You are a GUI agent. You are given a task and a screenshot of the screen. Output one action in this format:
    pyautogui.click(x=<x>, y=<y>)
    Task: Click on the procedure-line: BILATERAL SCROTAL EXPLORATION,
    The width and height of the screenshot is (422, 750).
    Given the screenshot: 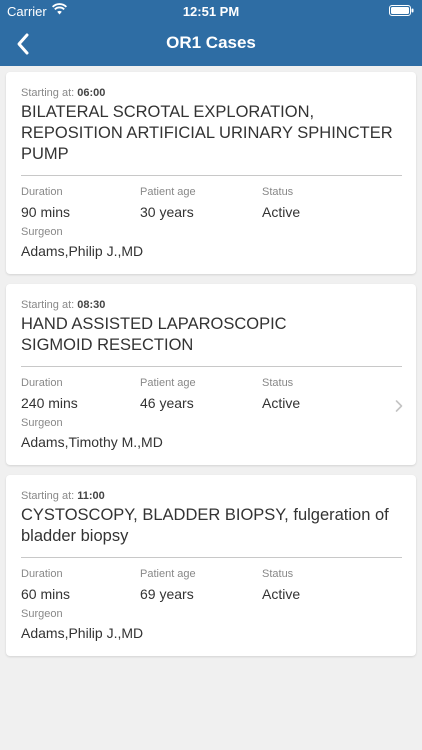 What is the action you would take?
    pyautogui.click(x=168, y=112)
    